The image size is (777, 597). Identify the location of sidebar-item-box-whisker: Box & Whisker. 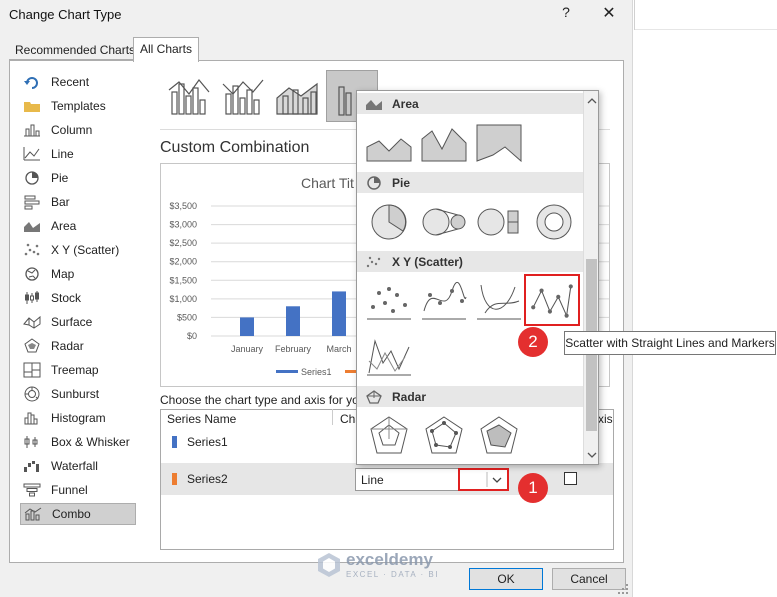
(78, 442).